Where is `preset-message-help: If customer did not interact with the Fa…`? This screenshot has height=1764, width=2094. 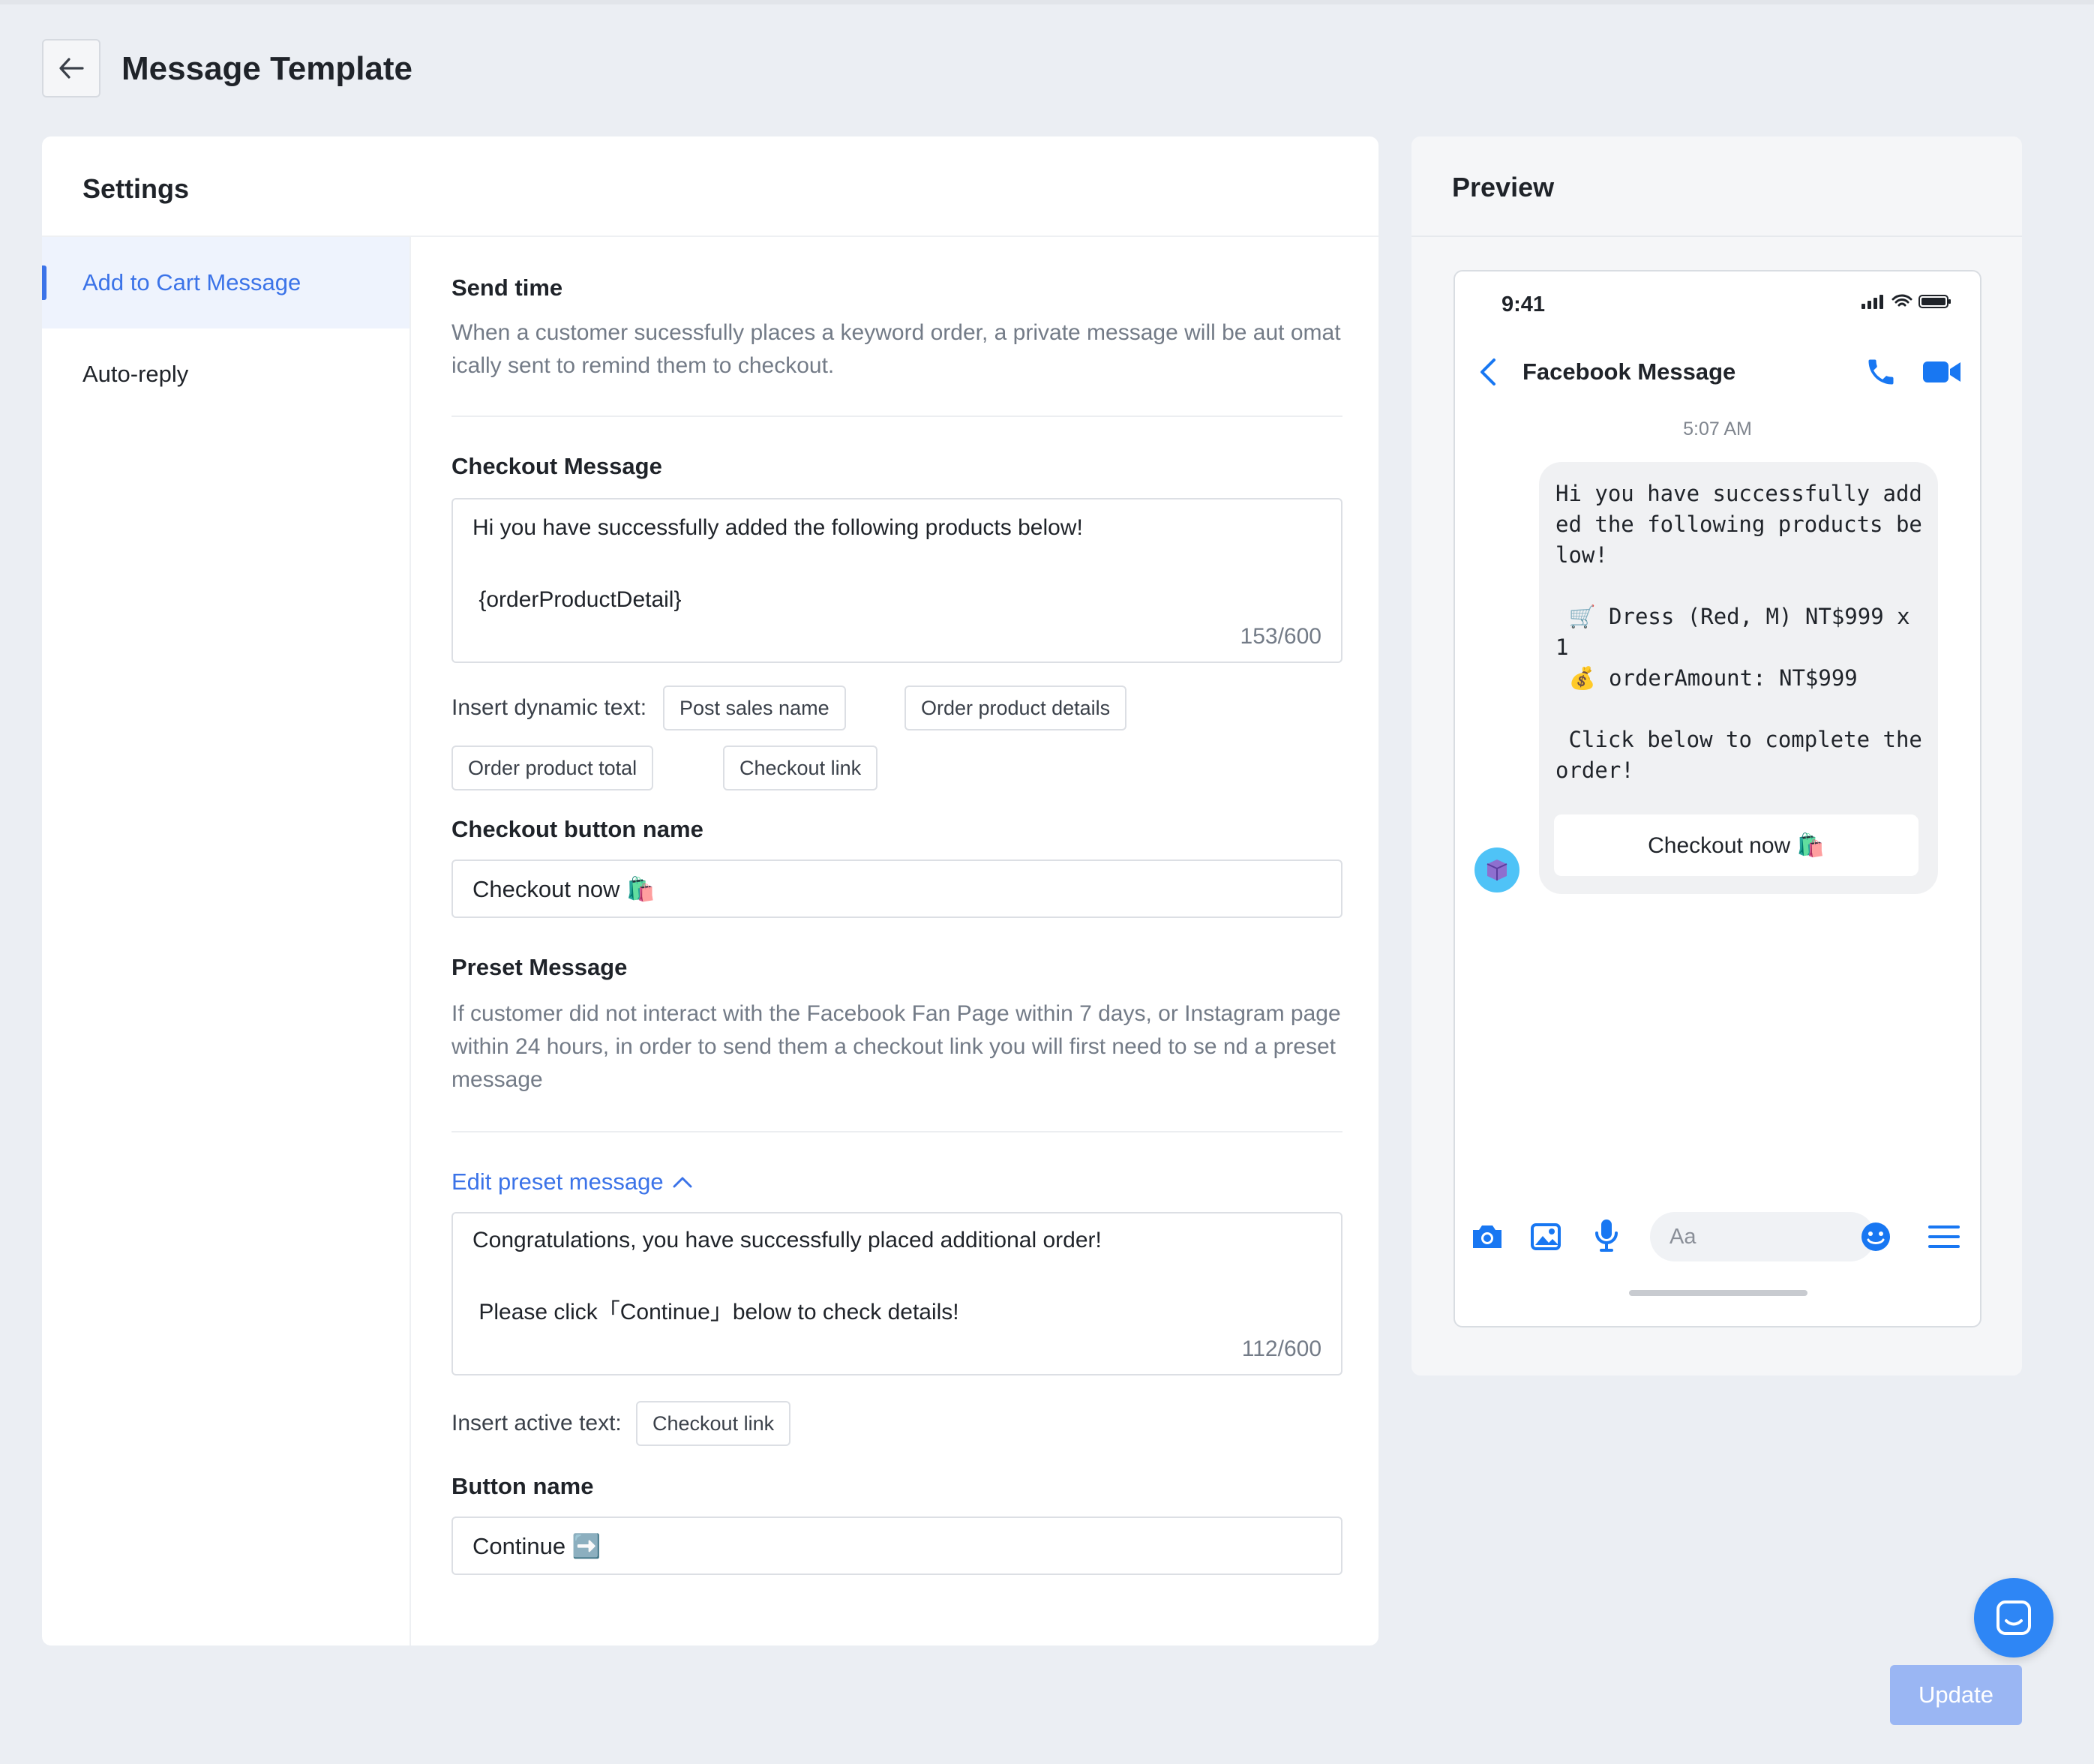
preset-message-help: If customer did not interact with the Fa… is located at coordinates (896, 1046).